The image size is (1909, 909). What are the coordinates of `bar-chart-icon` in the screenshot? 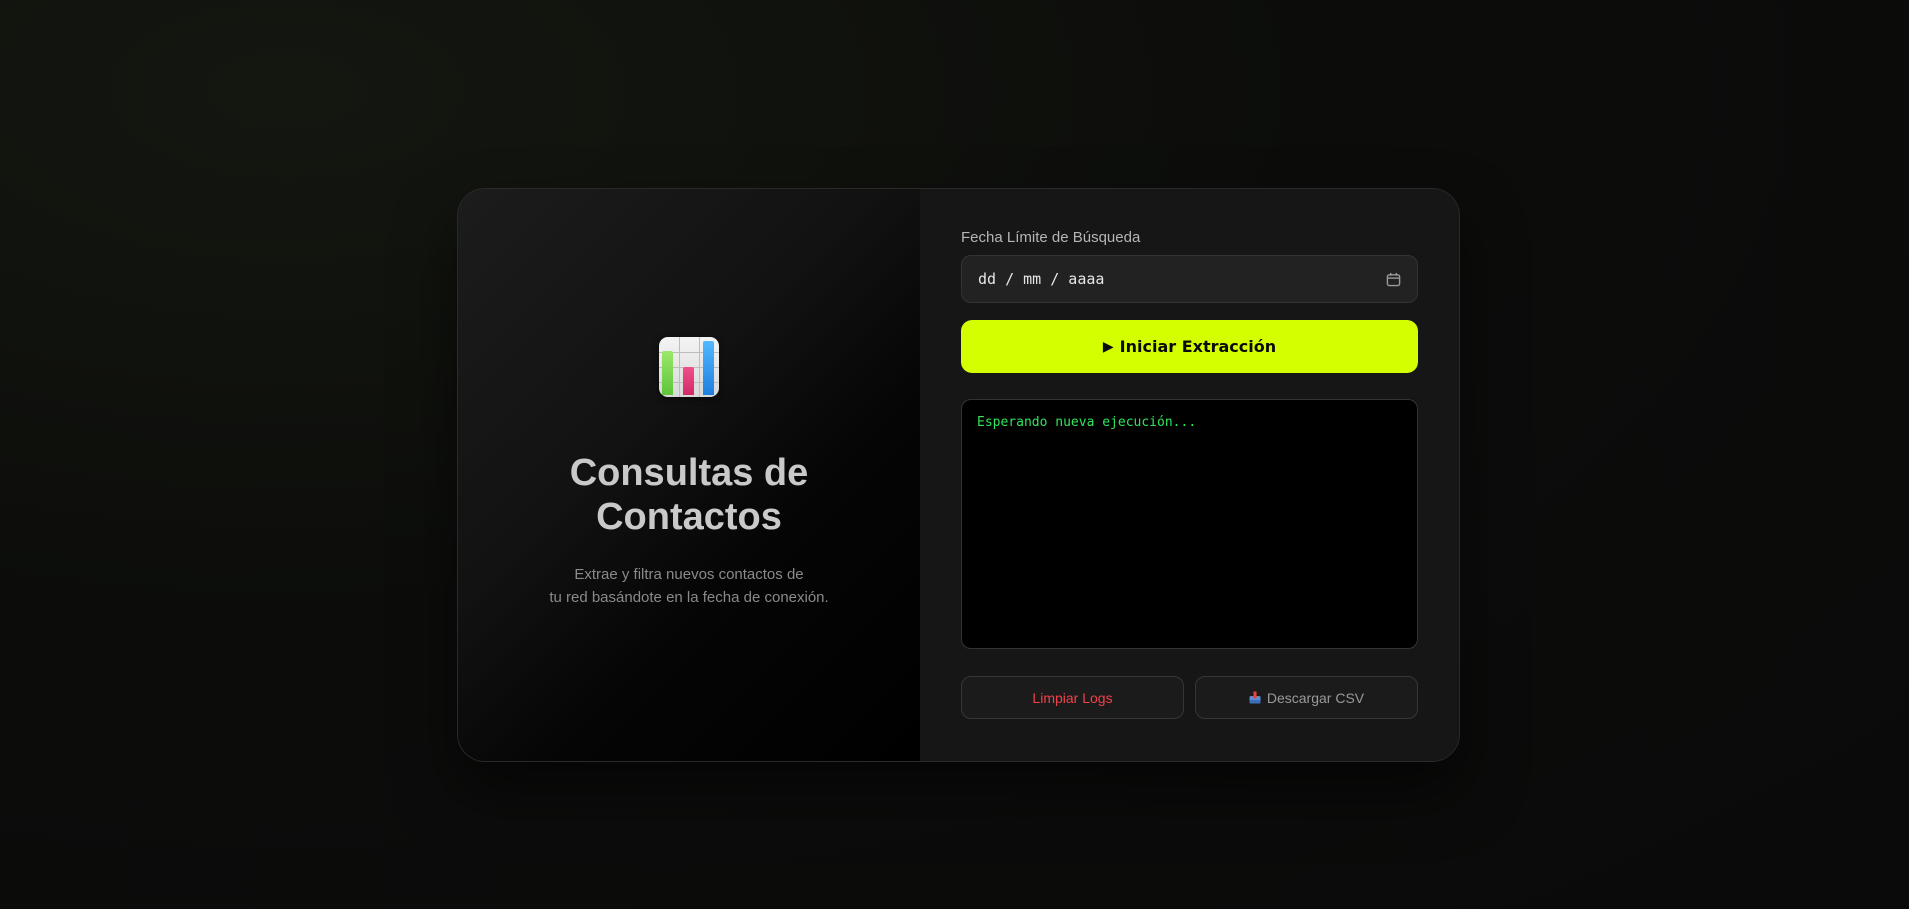 It's located at (689, 367).